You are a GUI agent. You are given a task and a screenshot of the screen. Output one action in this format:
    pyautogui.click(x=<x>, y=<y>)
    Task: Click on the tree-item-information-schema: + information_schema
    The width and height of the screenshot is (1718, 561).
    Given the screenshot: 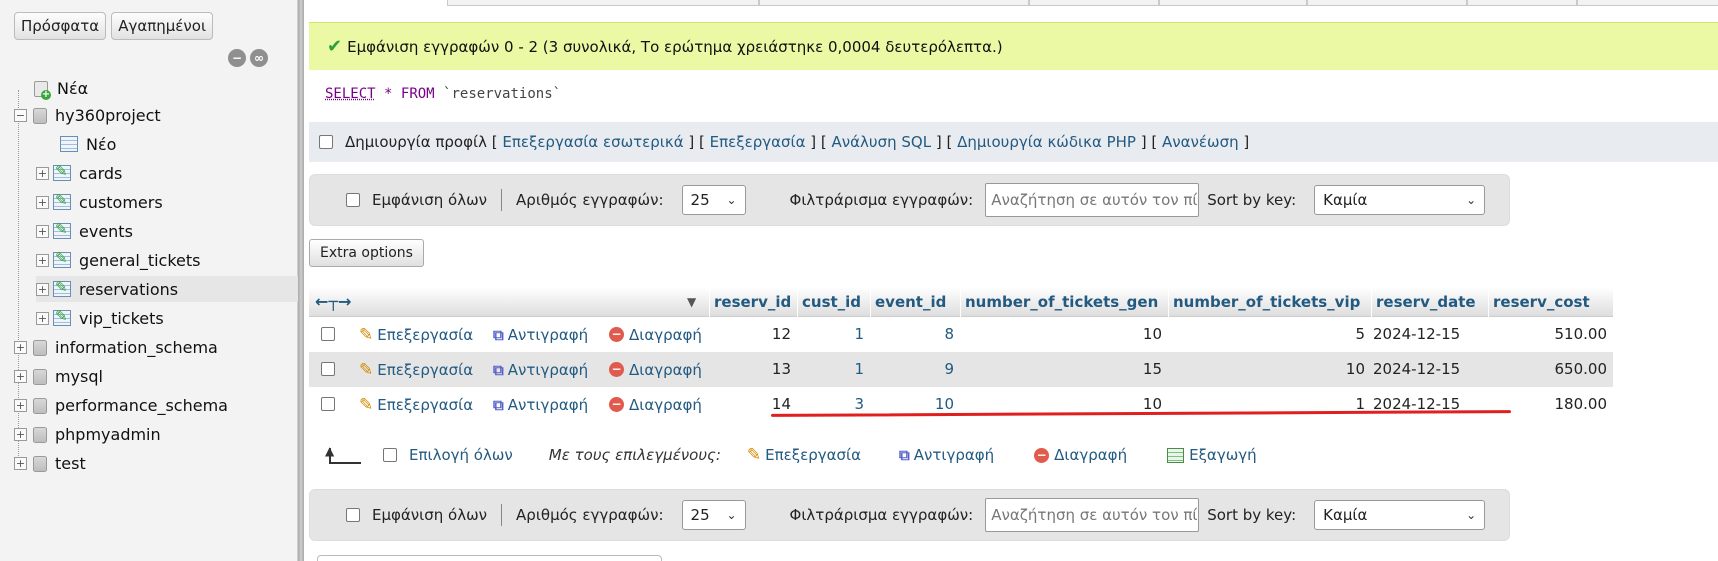 What is the action you would take?
    pyautogui.click(x=116, y=347)
    